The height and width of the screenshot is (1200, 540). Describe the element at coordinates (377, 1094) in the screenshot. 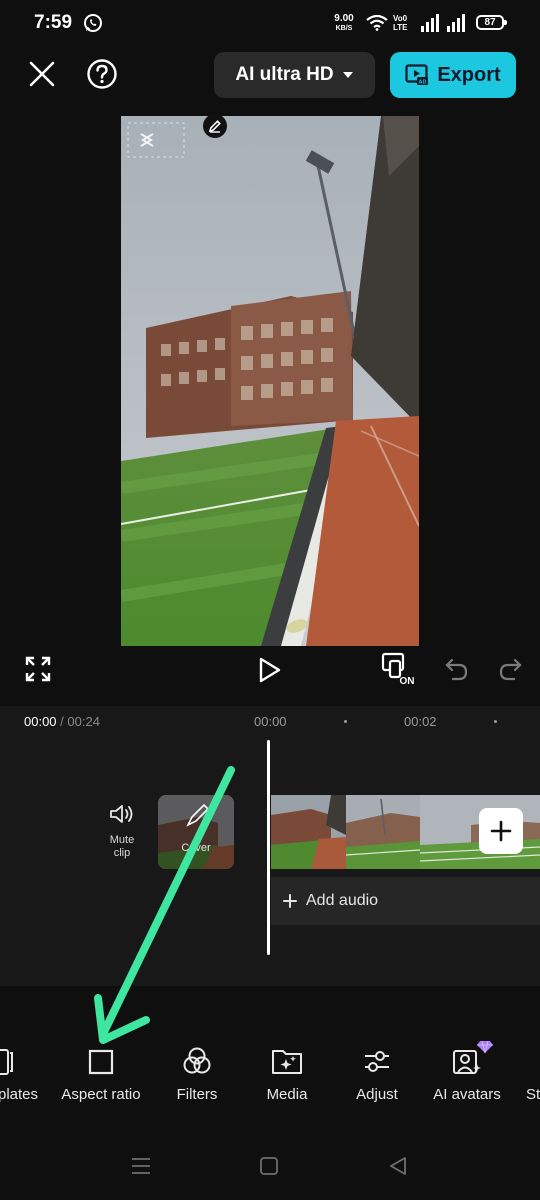

I see `tool-label: Adjust` at that location.